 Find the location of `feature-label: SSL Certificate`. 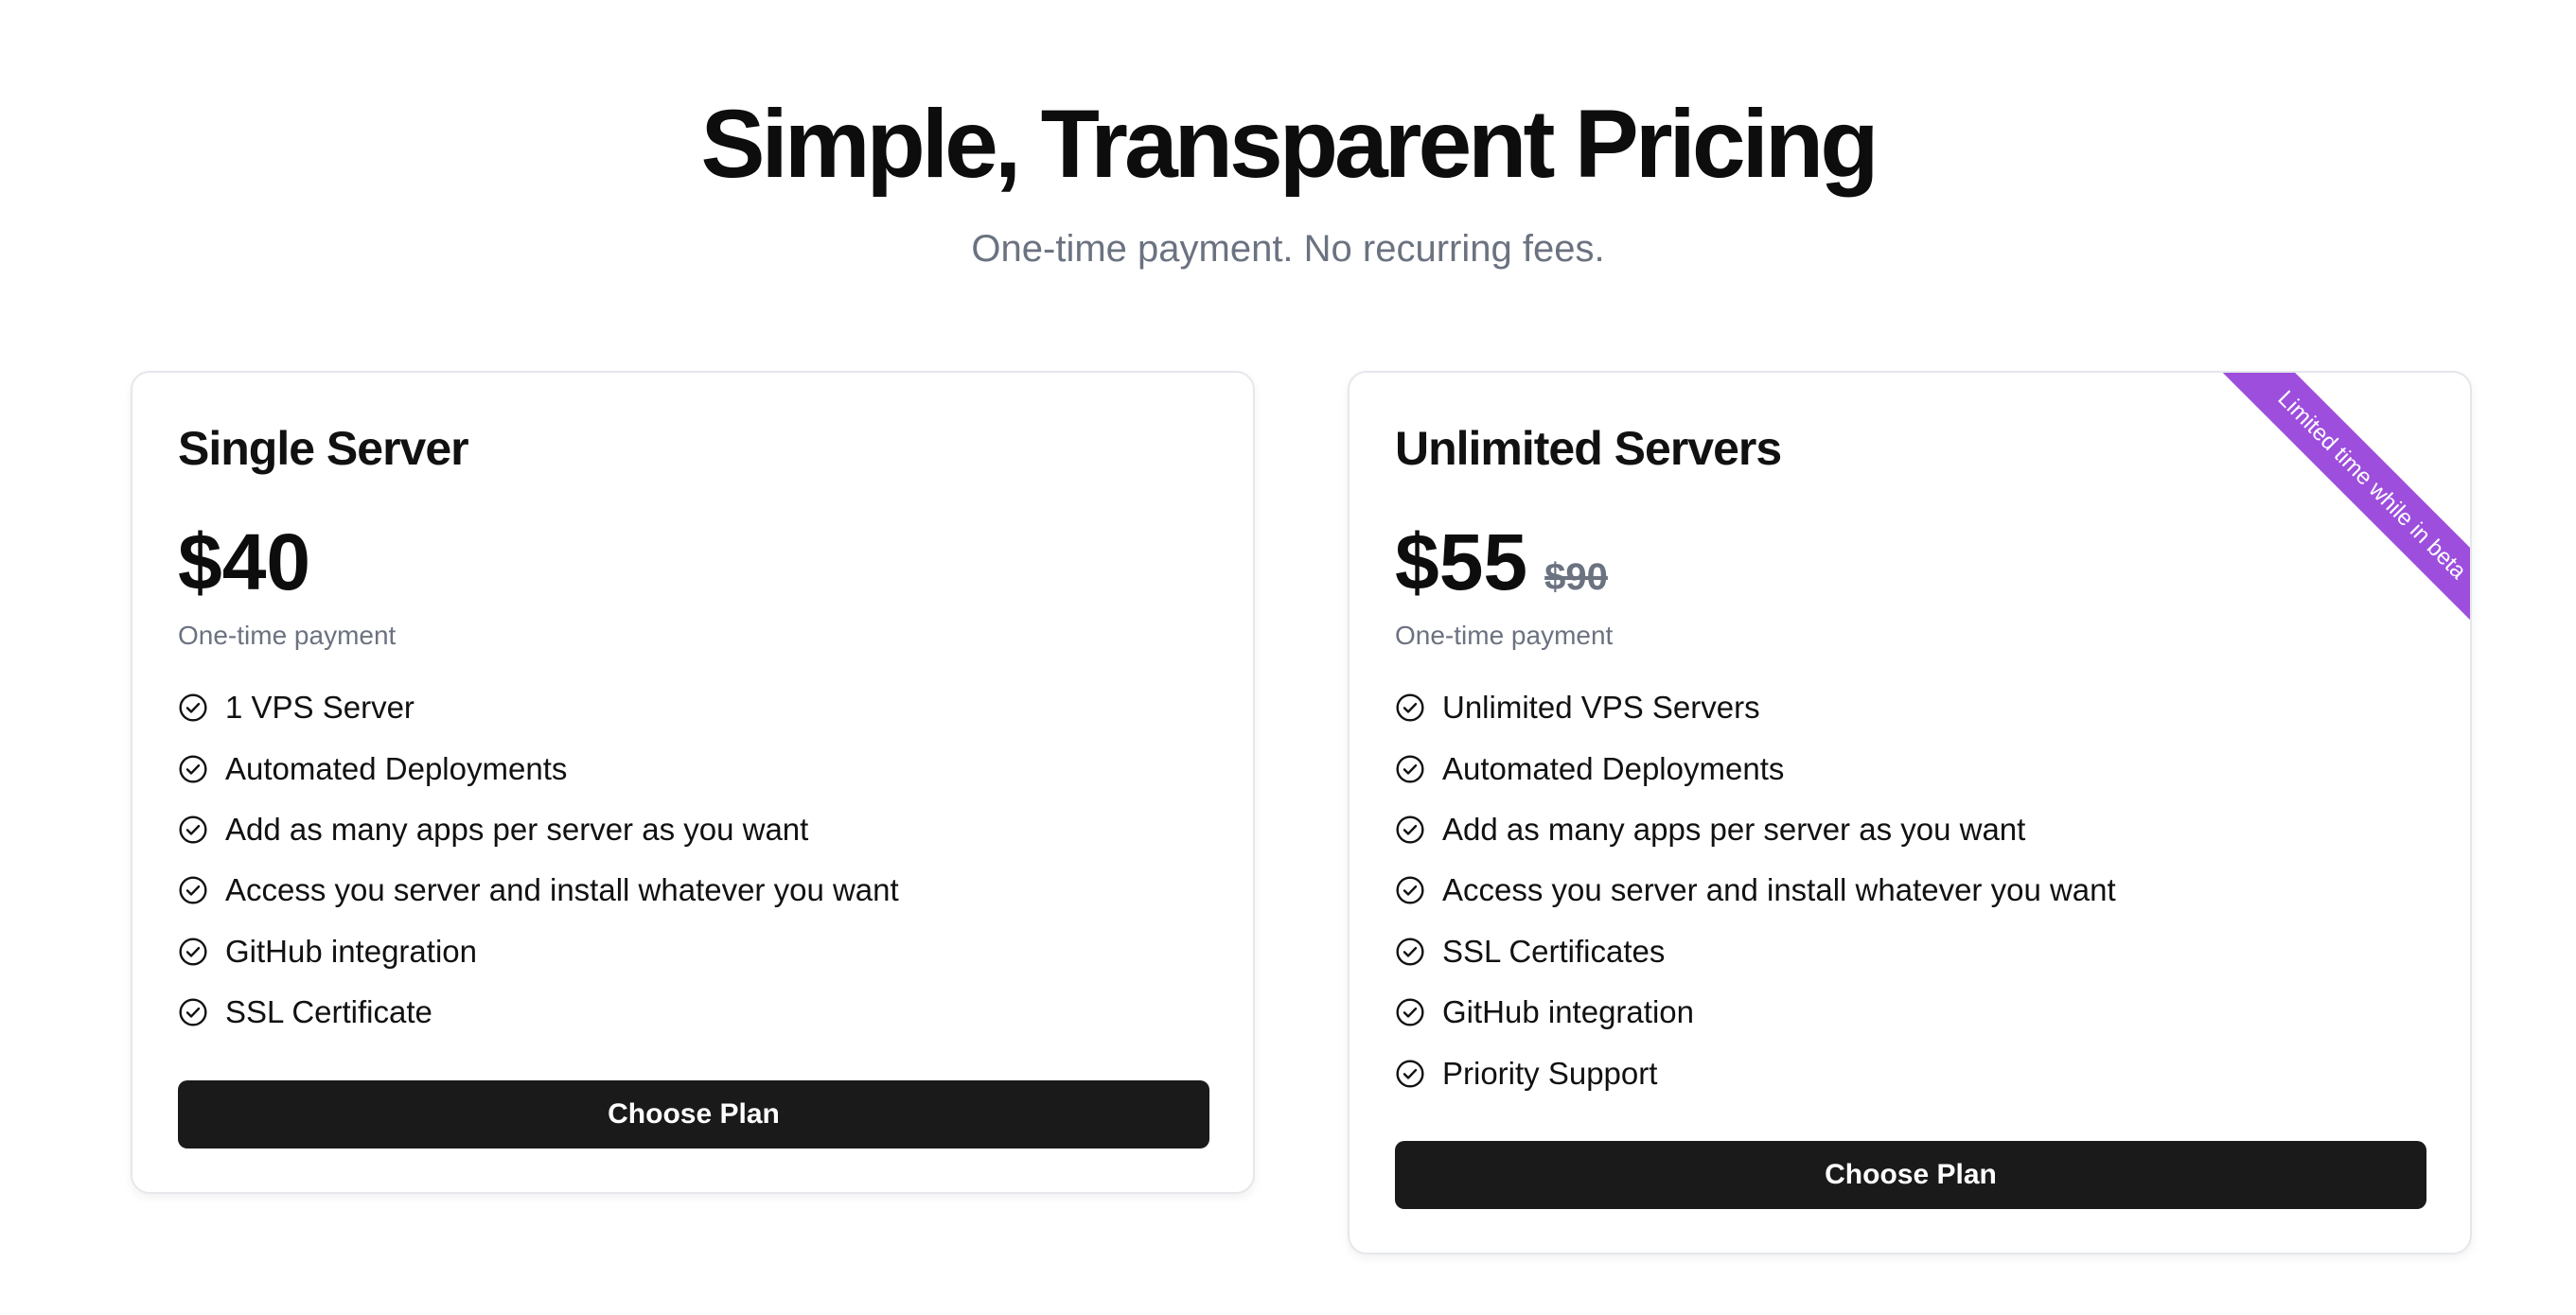

feature-label: SSL Certificate is located at coordinates (328, 1012).